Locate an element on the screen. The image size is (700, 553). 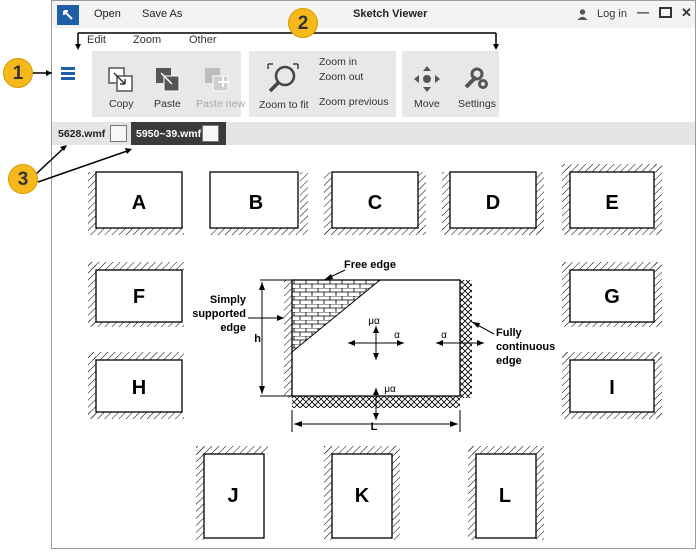
simply-supported-line-2: supported is located at coordinates (219, 314).